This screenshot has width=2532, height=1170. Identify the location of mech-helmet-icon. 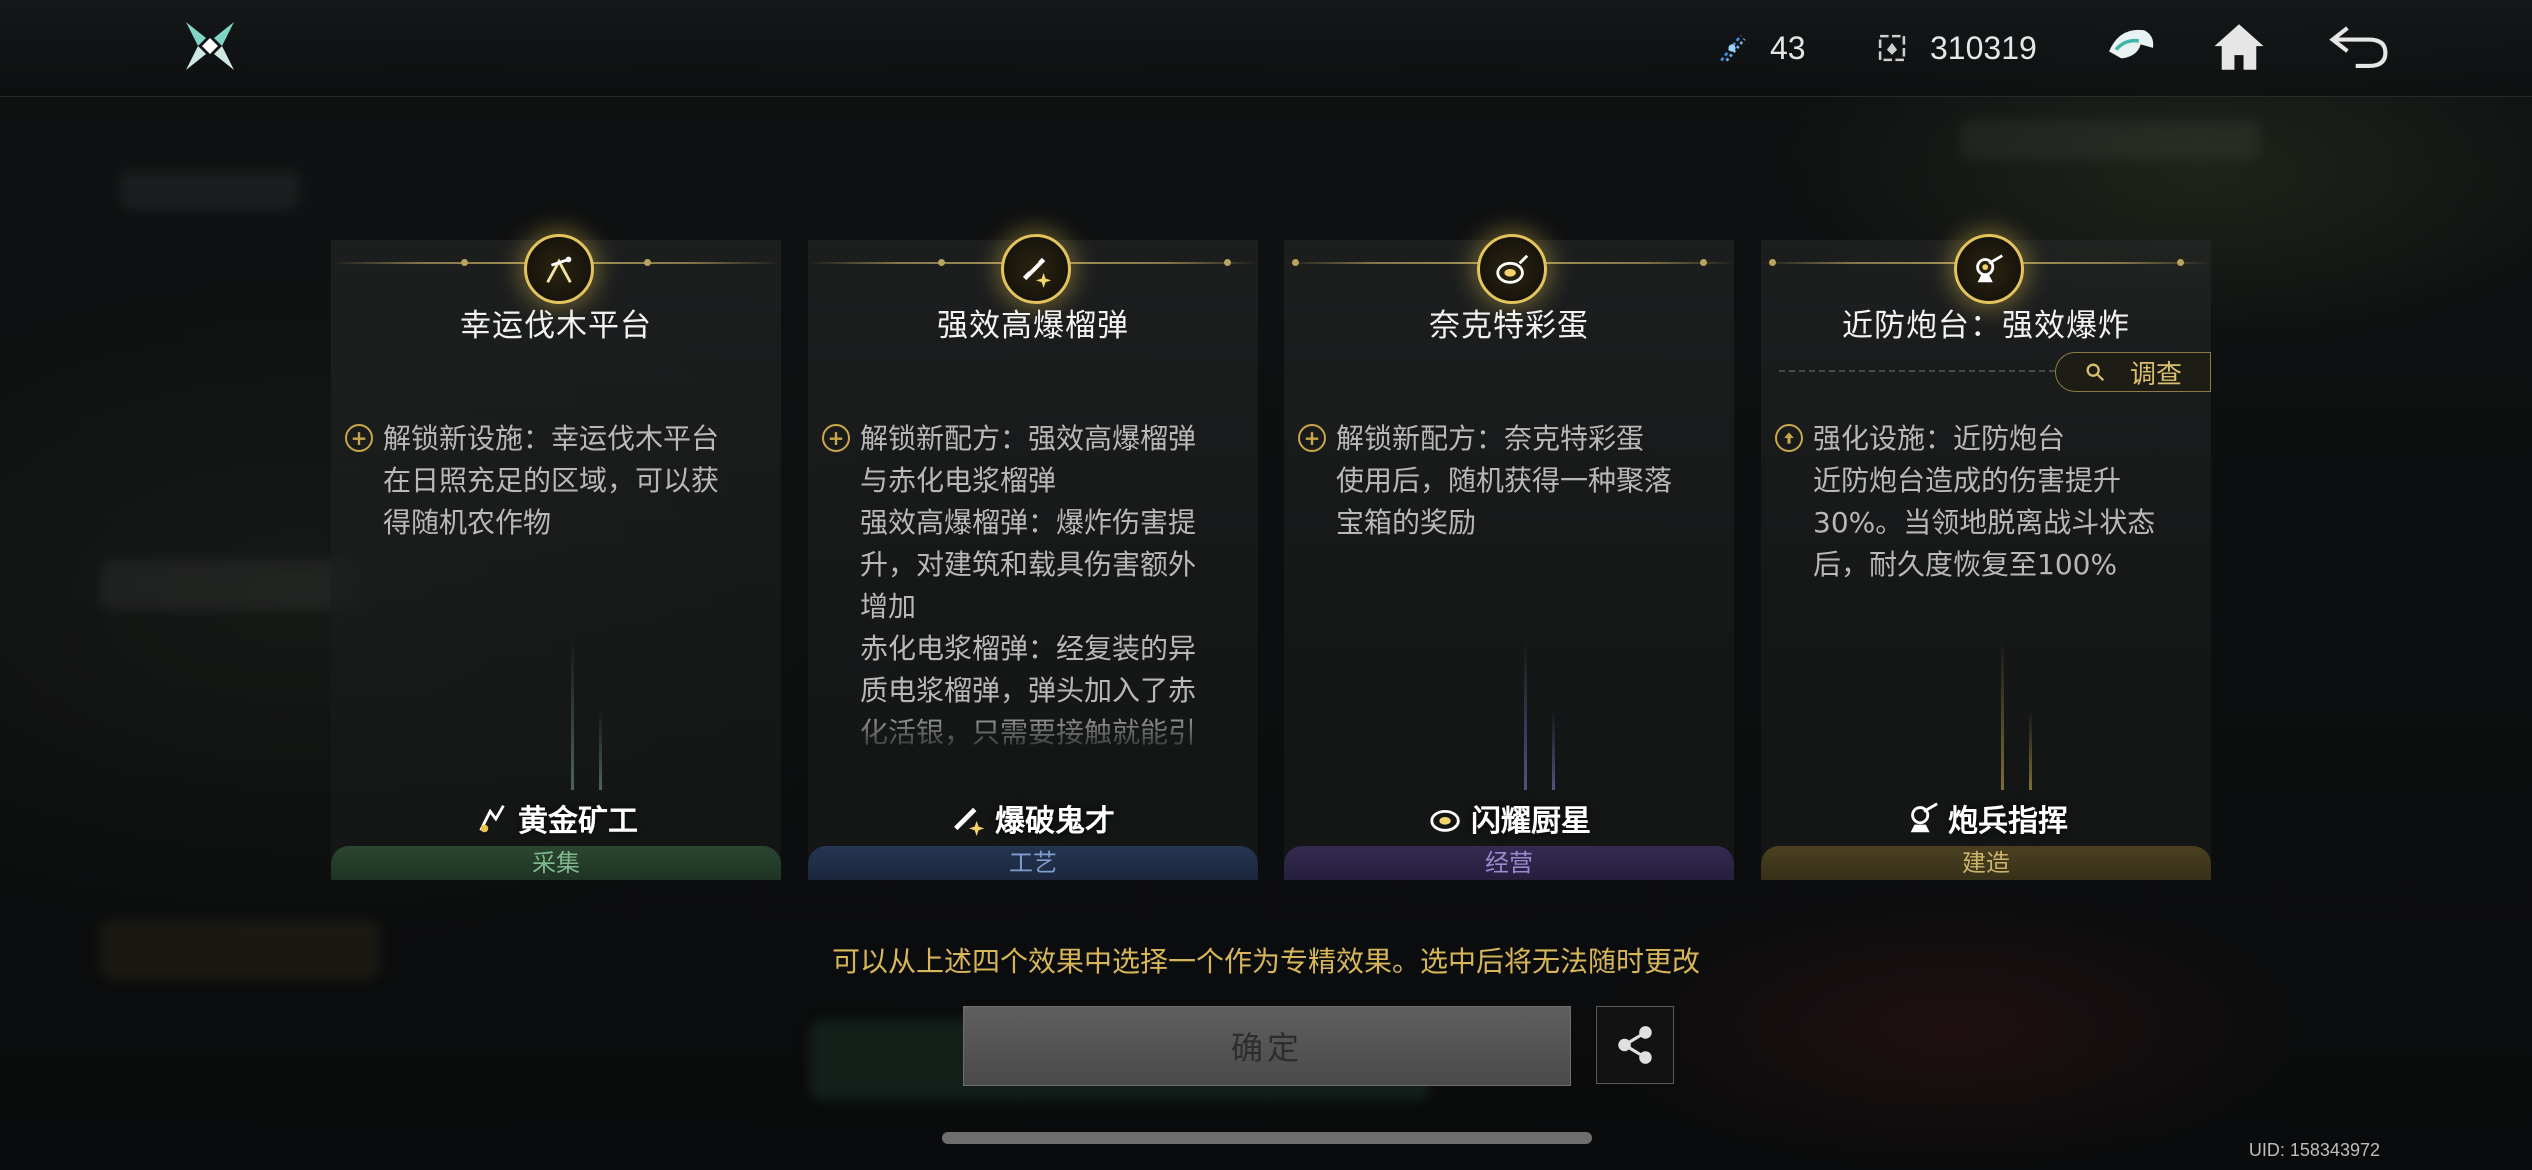
(2131, 44).